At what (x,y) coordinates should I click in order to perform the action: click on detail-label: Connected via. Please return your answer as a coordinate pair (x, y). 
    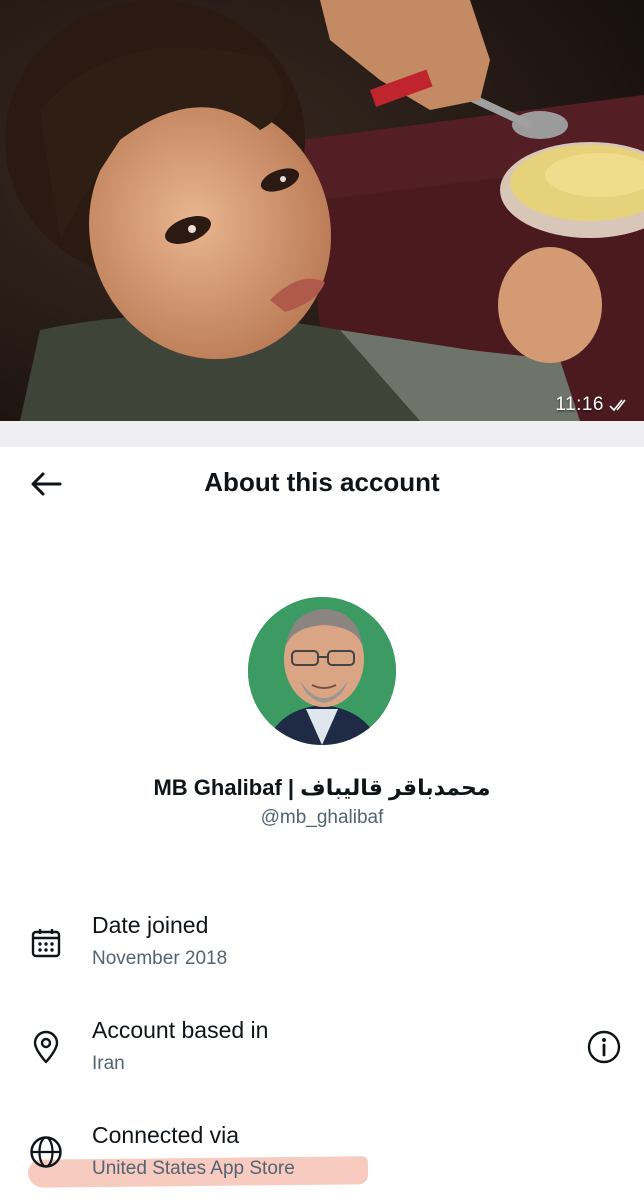
    Looking at the image, I should click on (166, 1135).